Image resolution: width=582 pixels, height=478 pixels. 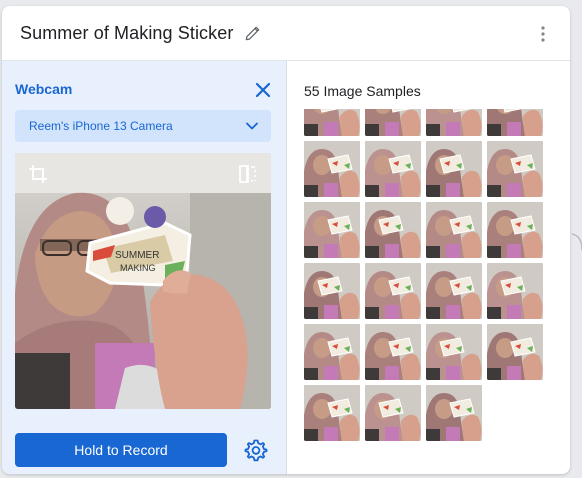 I want to click on close-icon, so click(x=263, y=90).